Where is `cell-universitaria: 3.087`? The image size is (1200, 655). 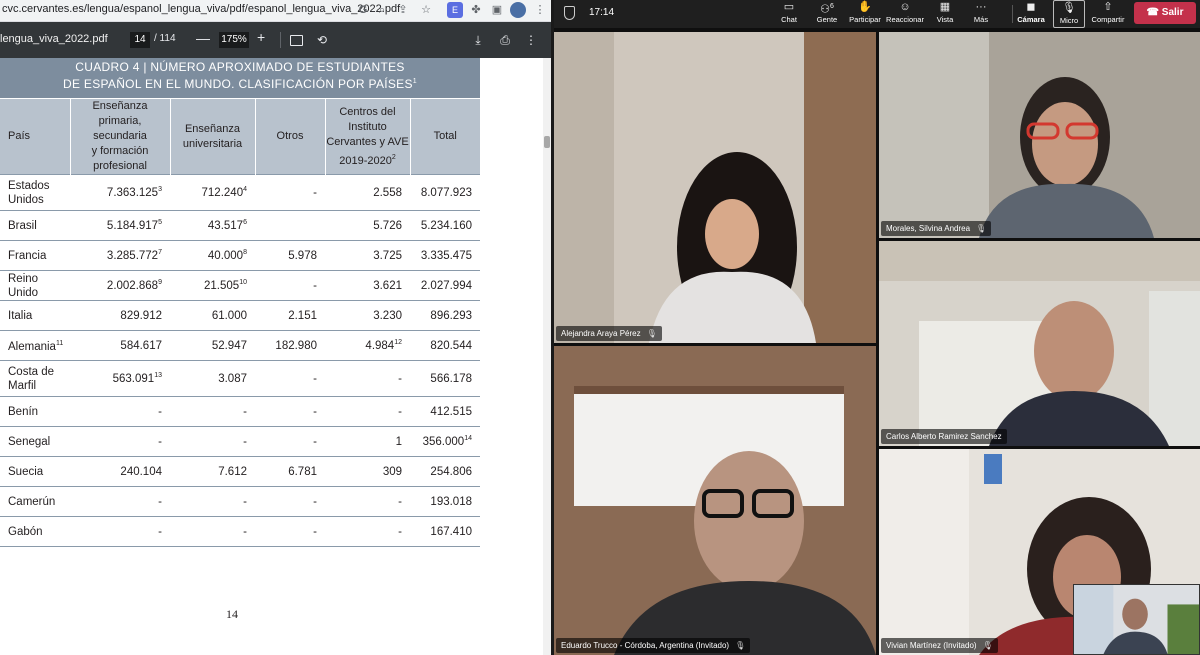
cell-universitaria: 3.087 is located at coordinates (212, 378).